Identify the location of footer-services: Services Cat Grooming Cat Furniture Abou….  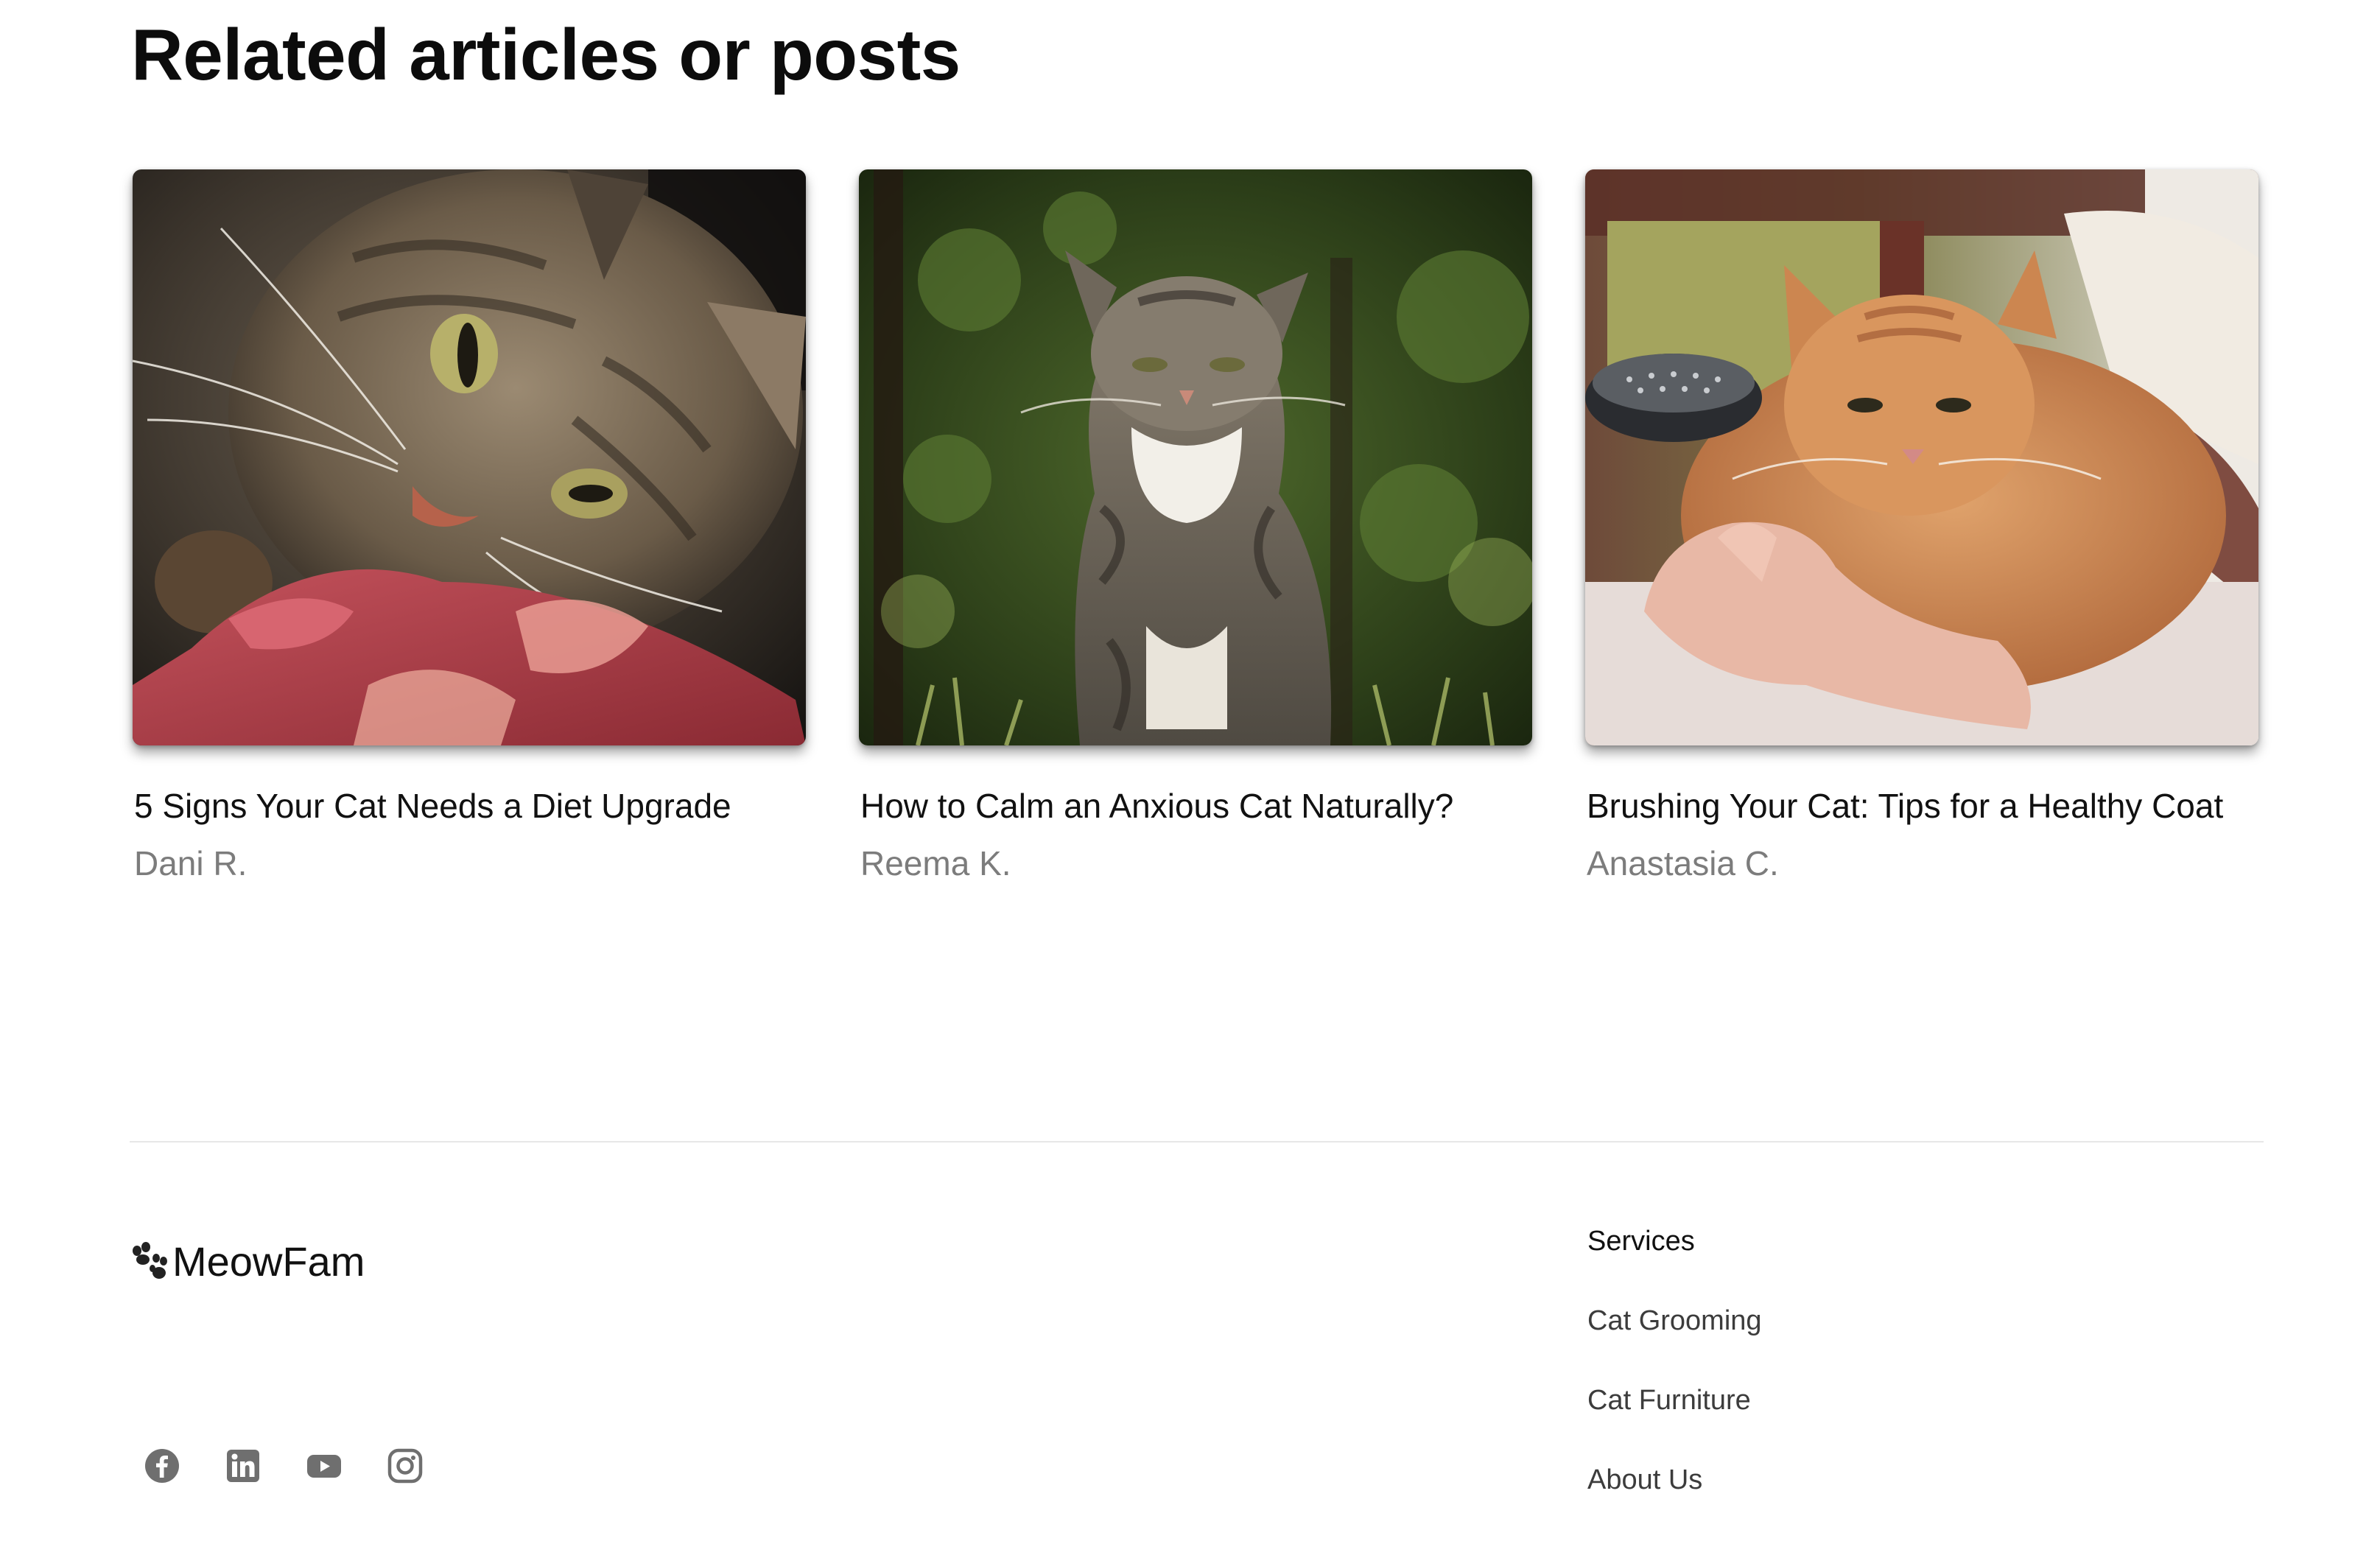
(1674, 1360).